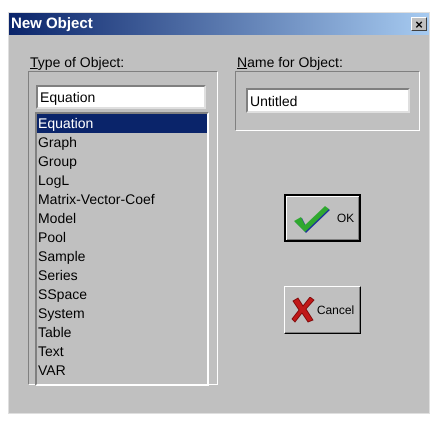 The height and width of the screenshot is (421, 433). What do you see at coordinates (122, 142) in the screenshot?
I see `list-item: Graph` at bounding box center [122, 142].